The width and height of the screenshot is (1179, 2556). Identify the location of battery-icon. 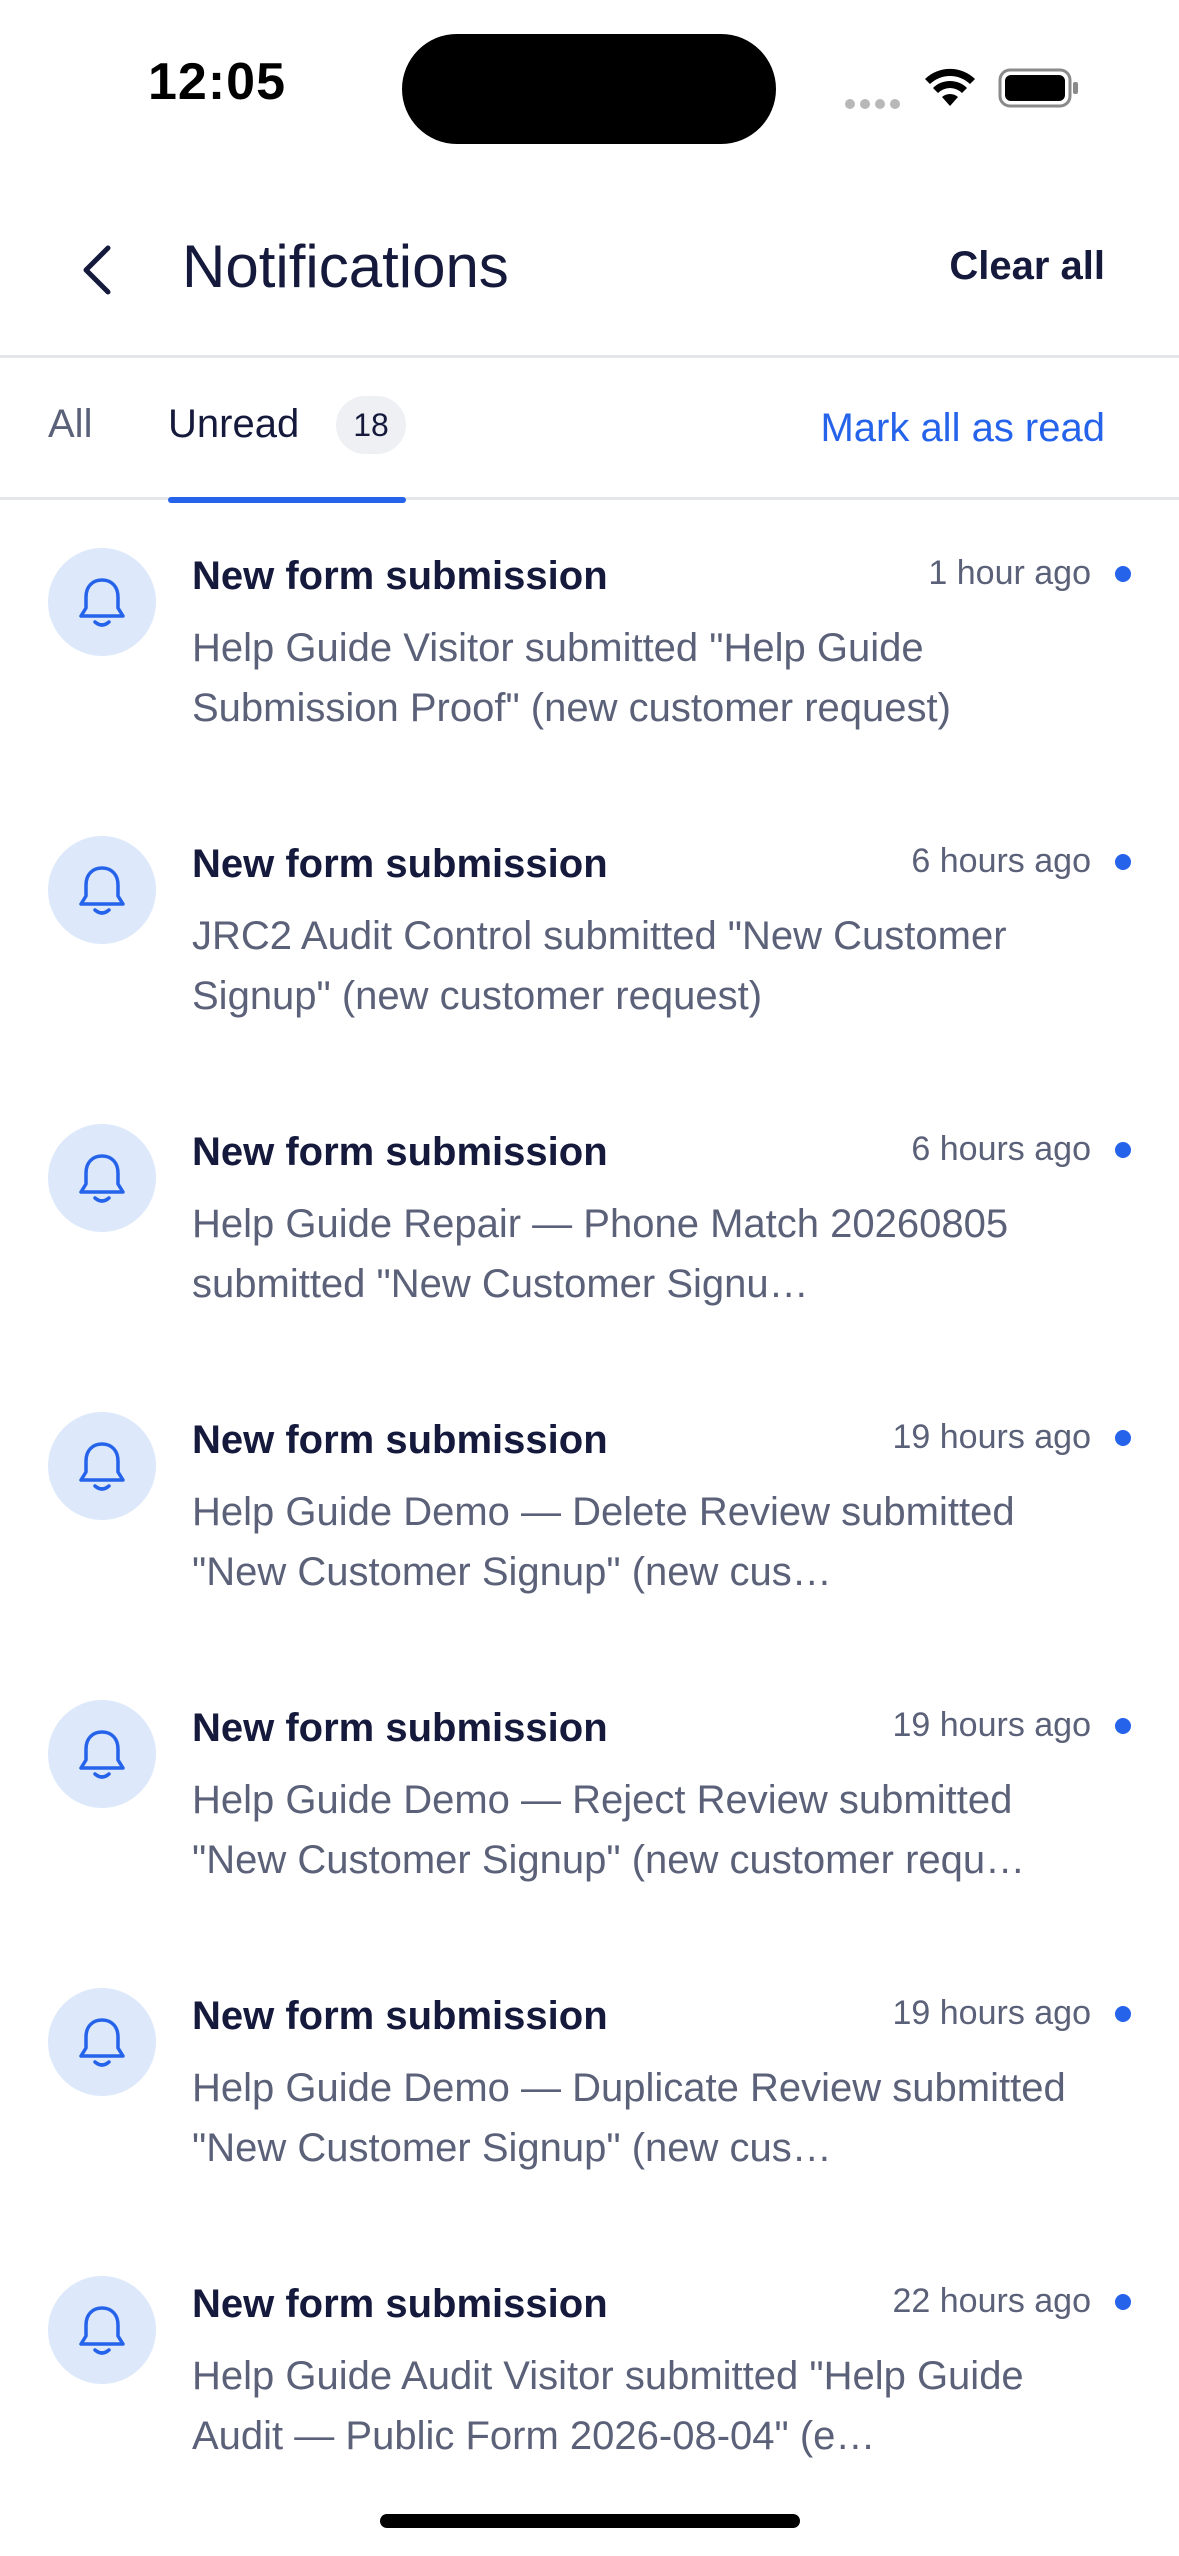
(1038, 88).